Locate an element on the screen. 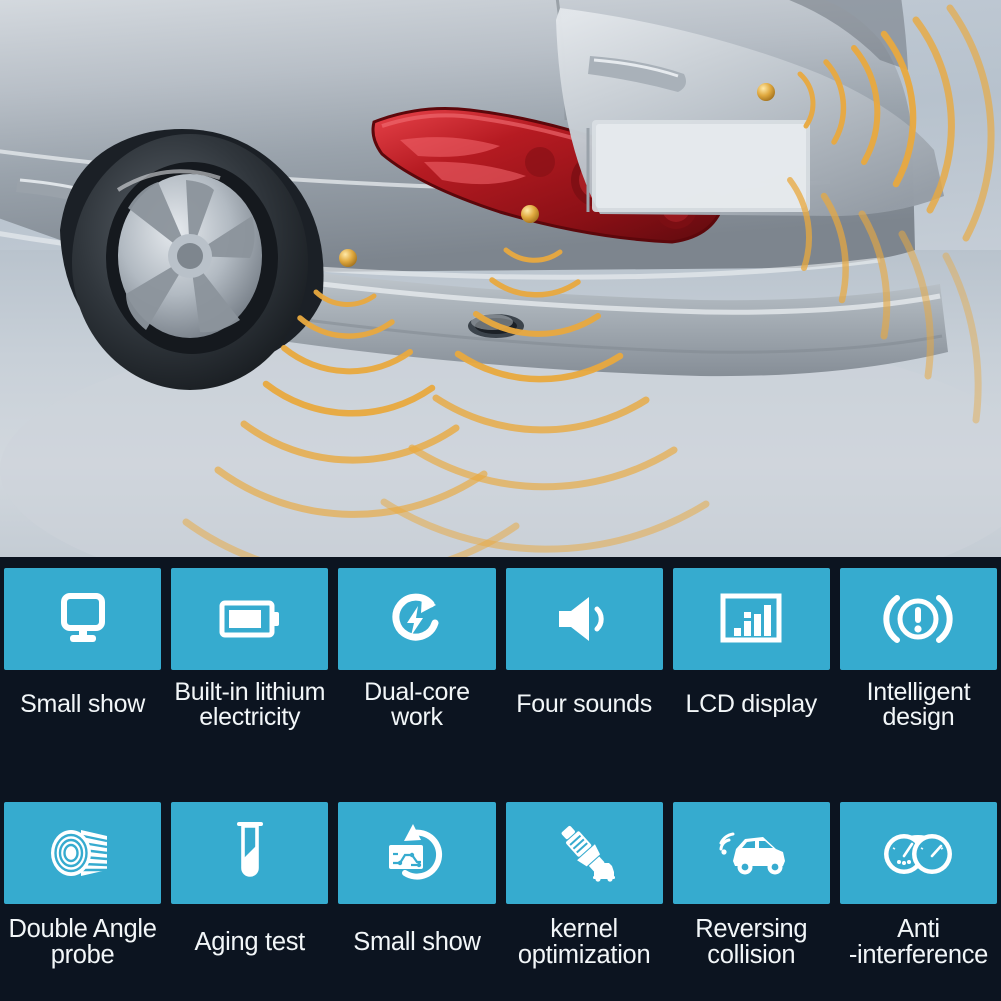 The image size is (1001, 1001). feature-tile-dual-core-work is located at coordinates (417, 619).